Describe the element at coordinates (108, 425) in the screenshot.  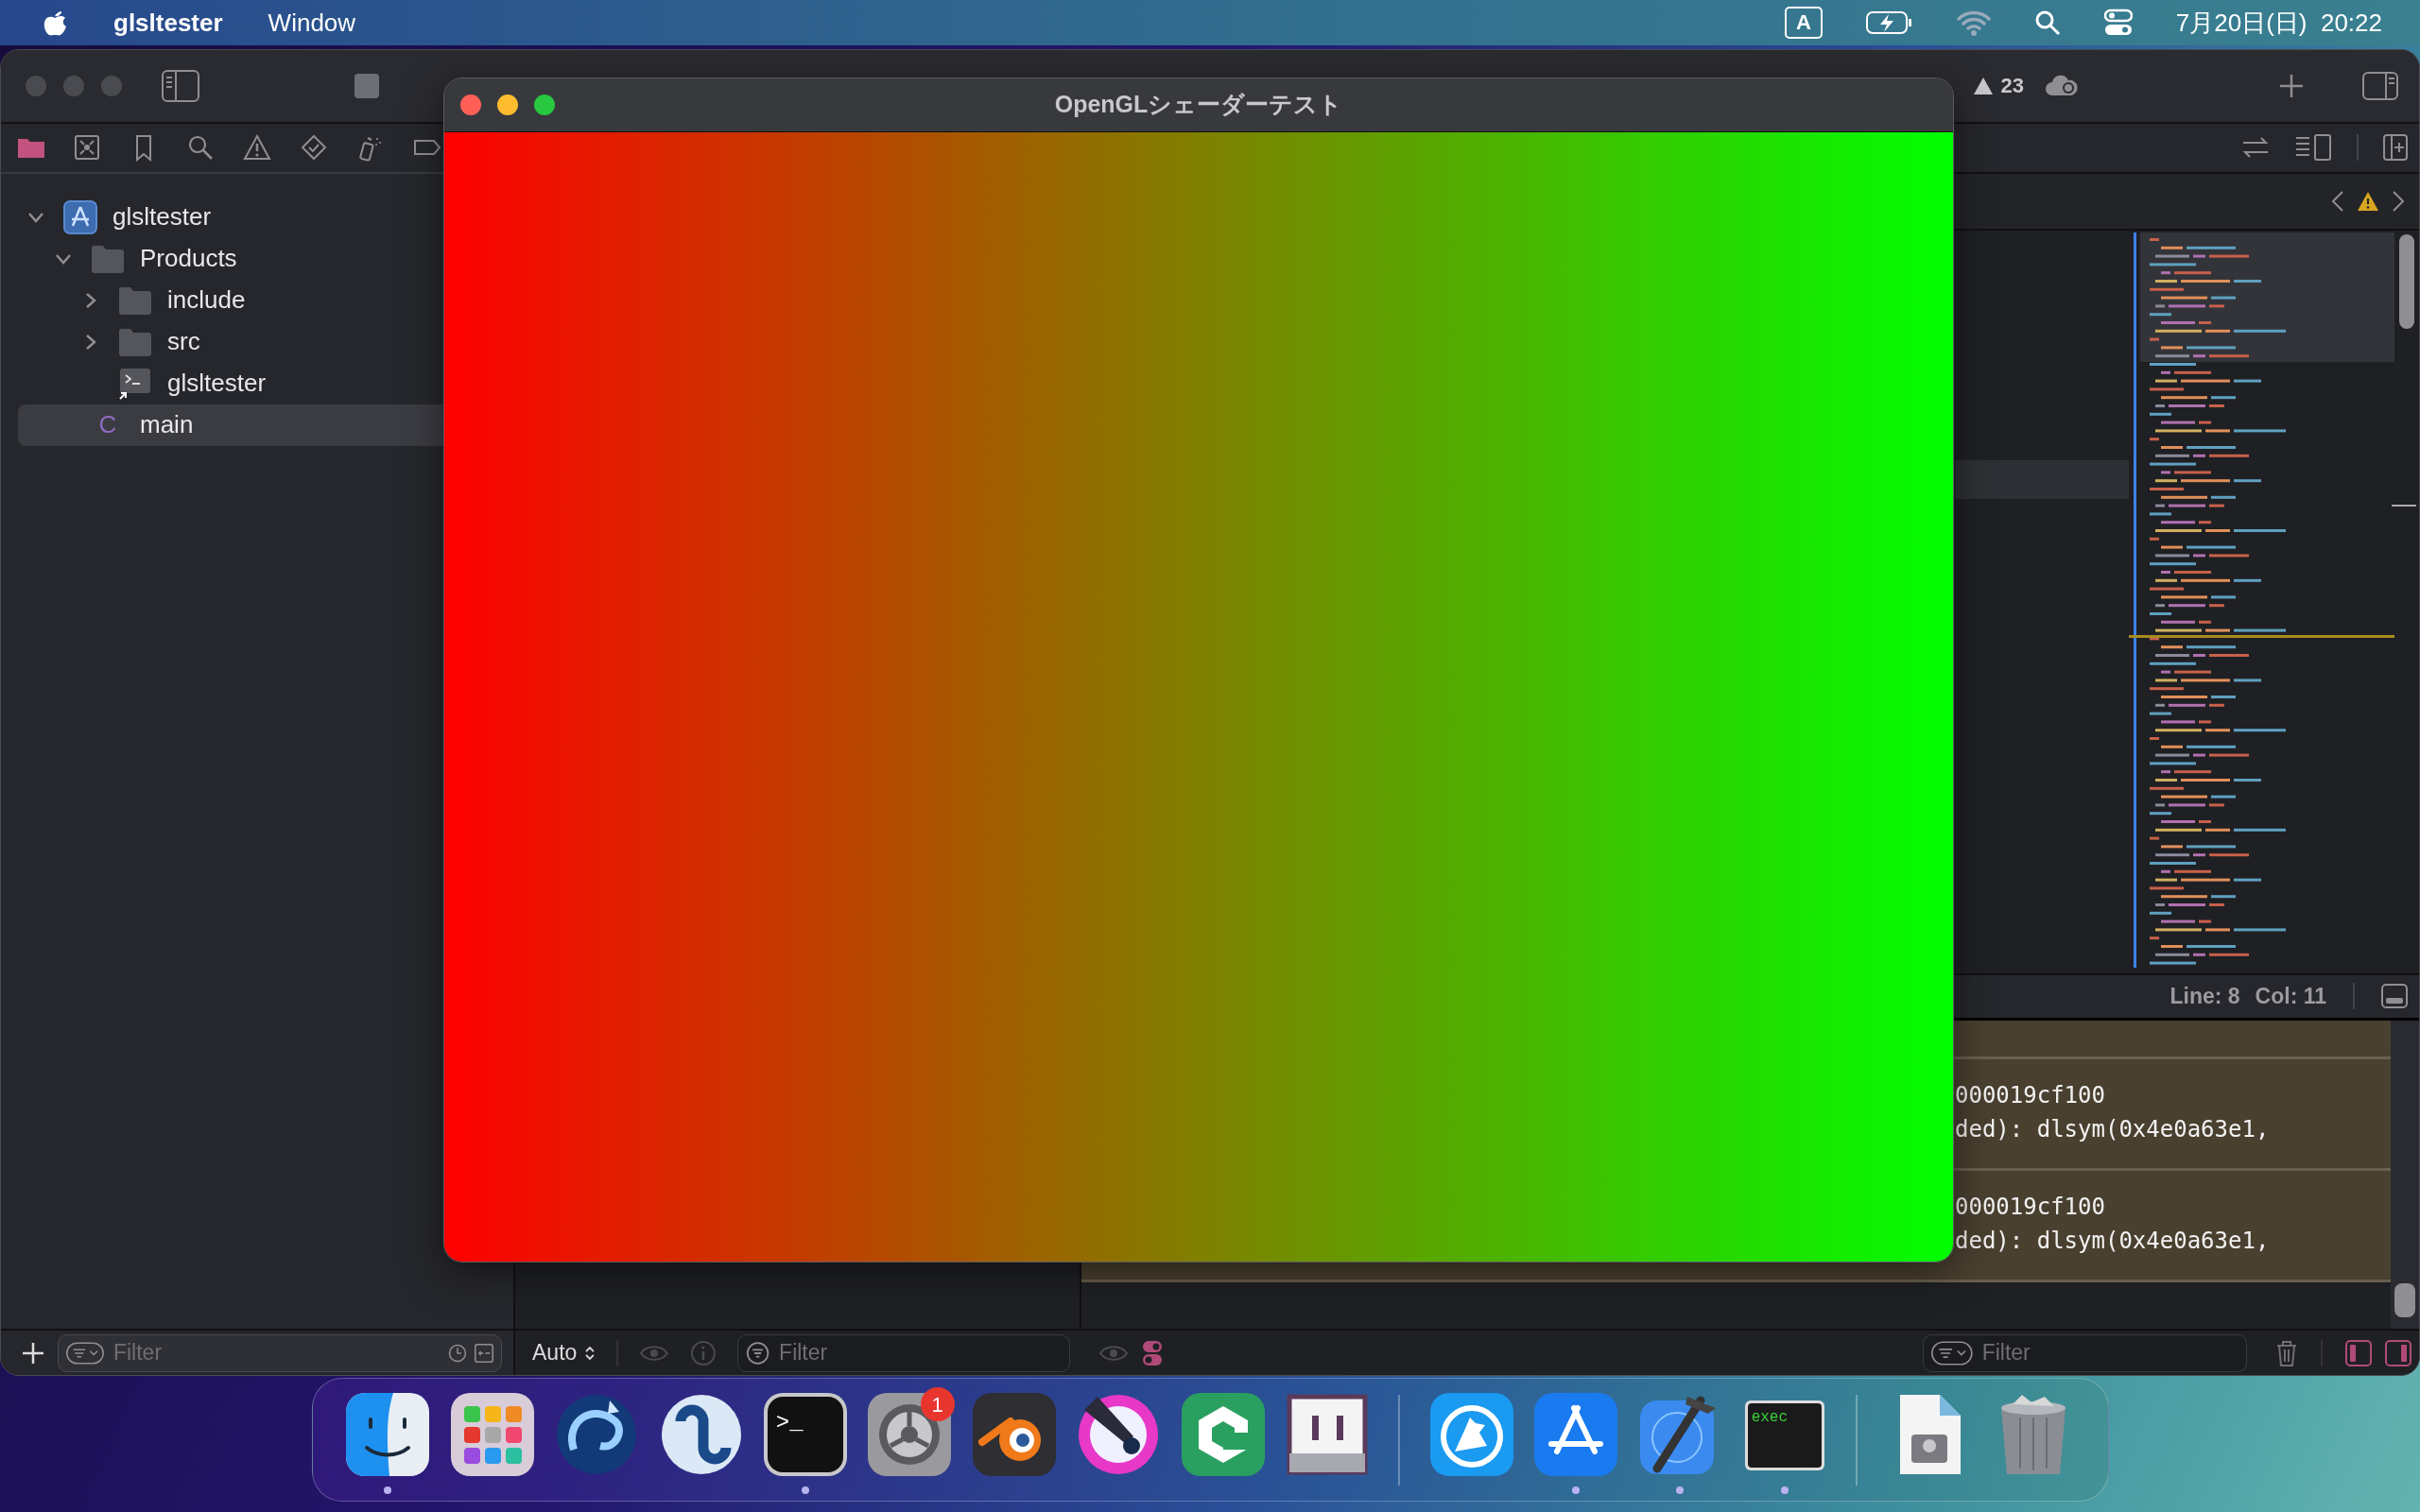
I see `c-file-icon: C` at that location.